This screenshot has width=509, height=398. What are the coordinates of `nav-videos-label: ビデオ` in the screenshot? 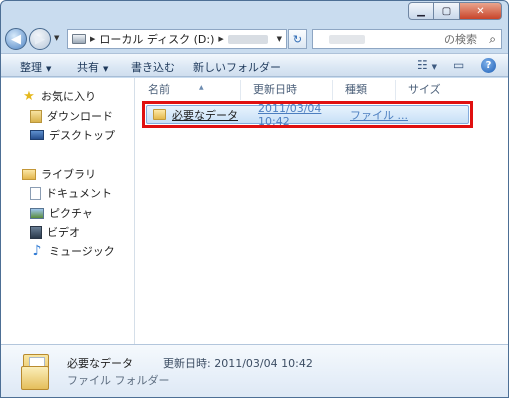 It's located at (63, 232).